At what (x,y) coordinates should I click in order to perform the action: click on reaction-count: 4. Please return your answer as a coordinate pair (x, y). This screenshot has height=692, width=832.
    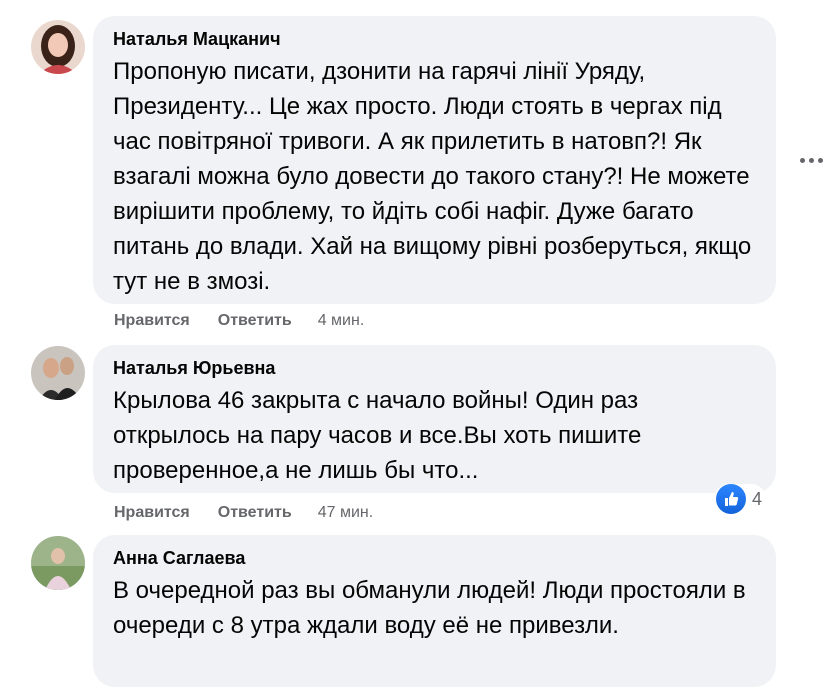
    Looking at the image, I should click on (757, 498).